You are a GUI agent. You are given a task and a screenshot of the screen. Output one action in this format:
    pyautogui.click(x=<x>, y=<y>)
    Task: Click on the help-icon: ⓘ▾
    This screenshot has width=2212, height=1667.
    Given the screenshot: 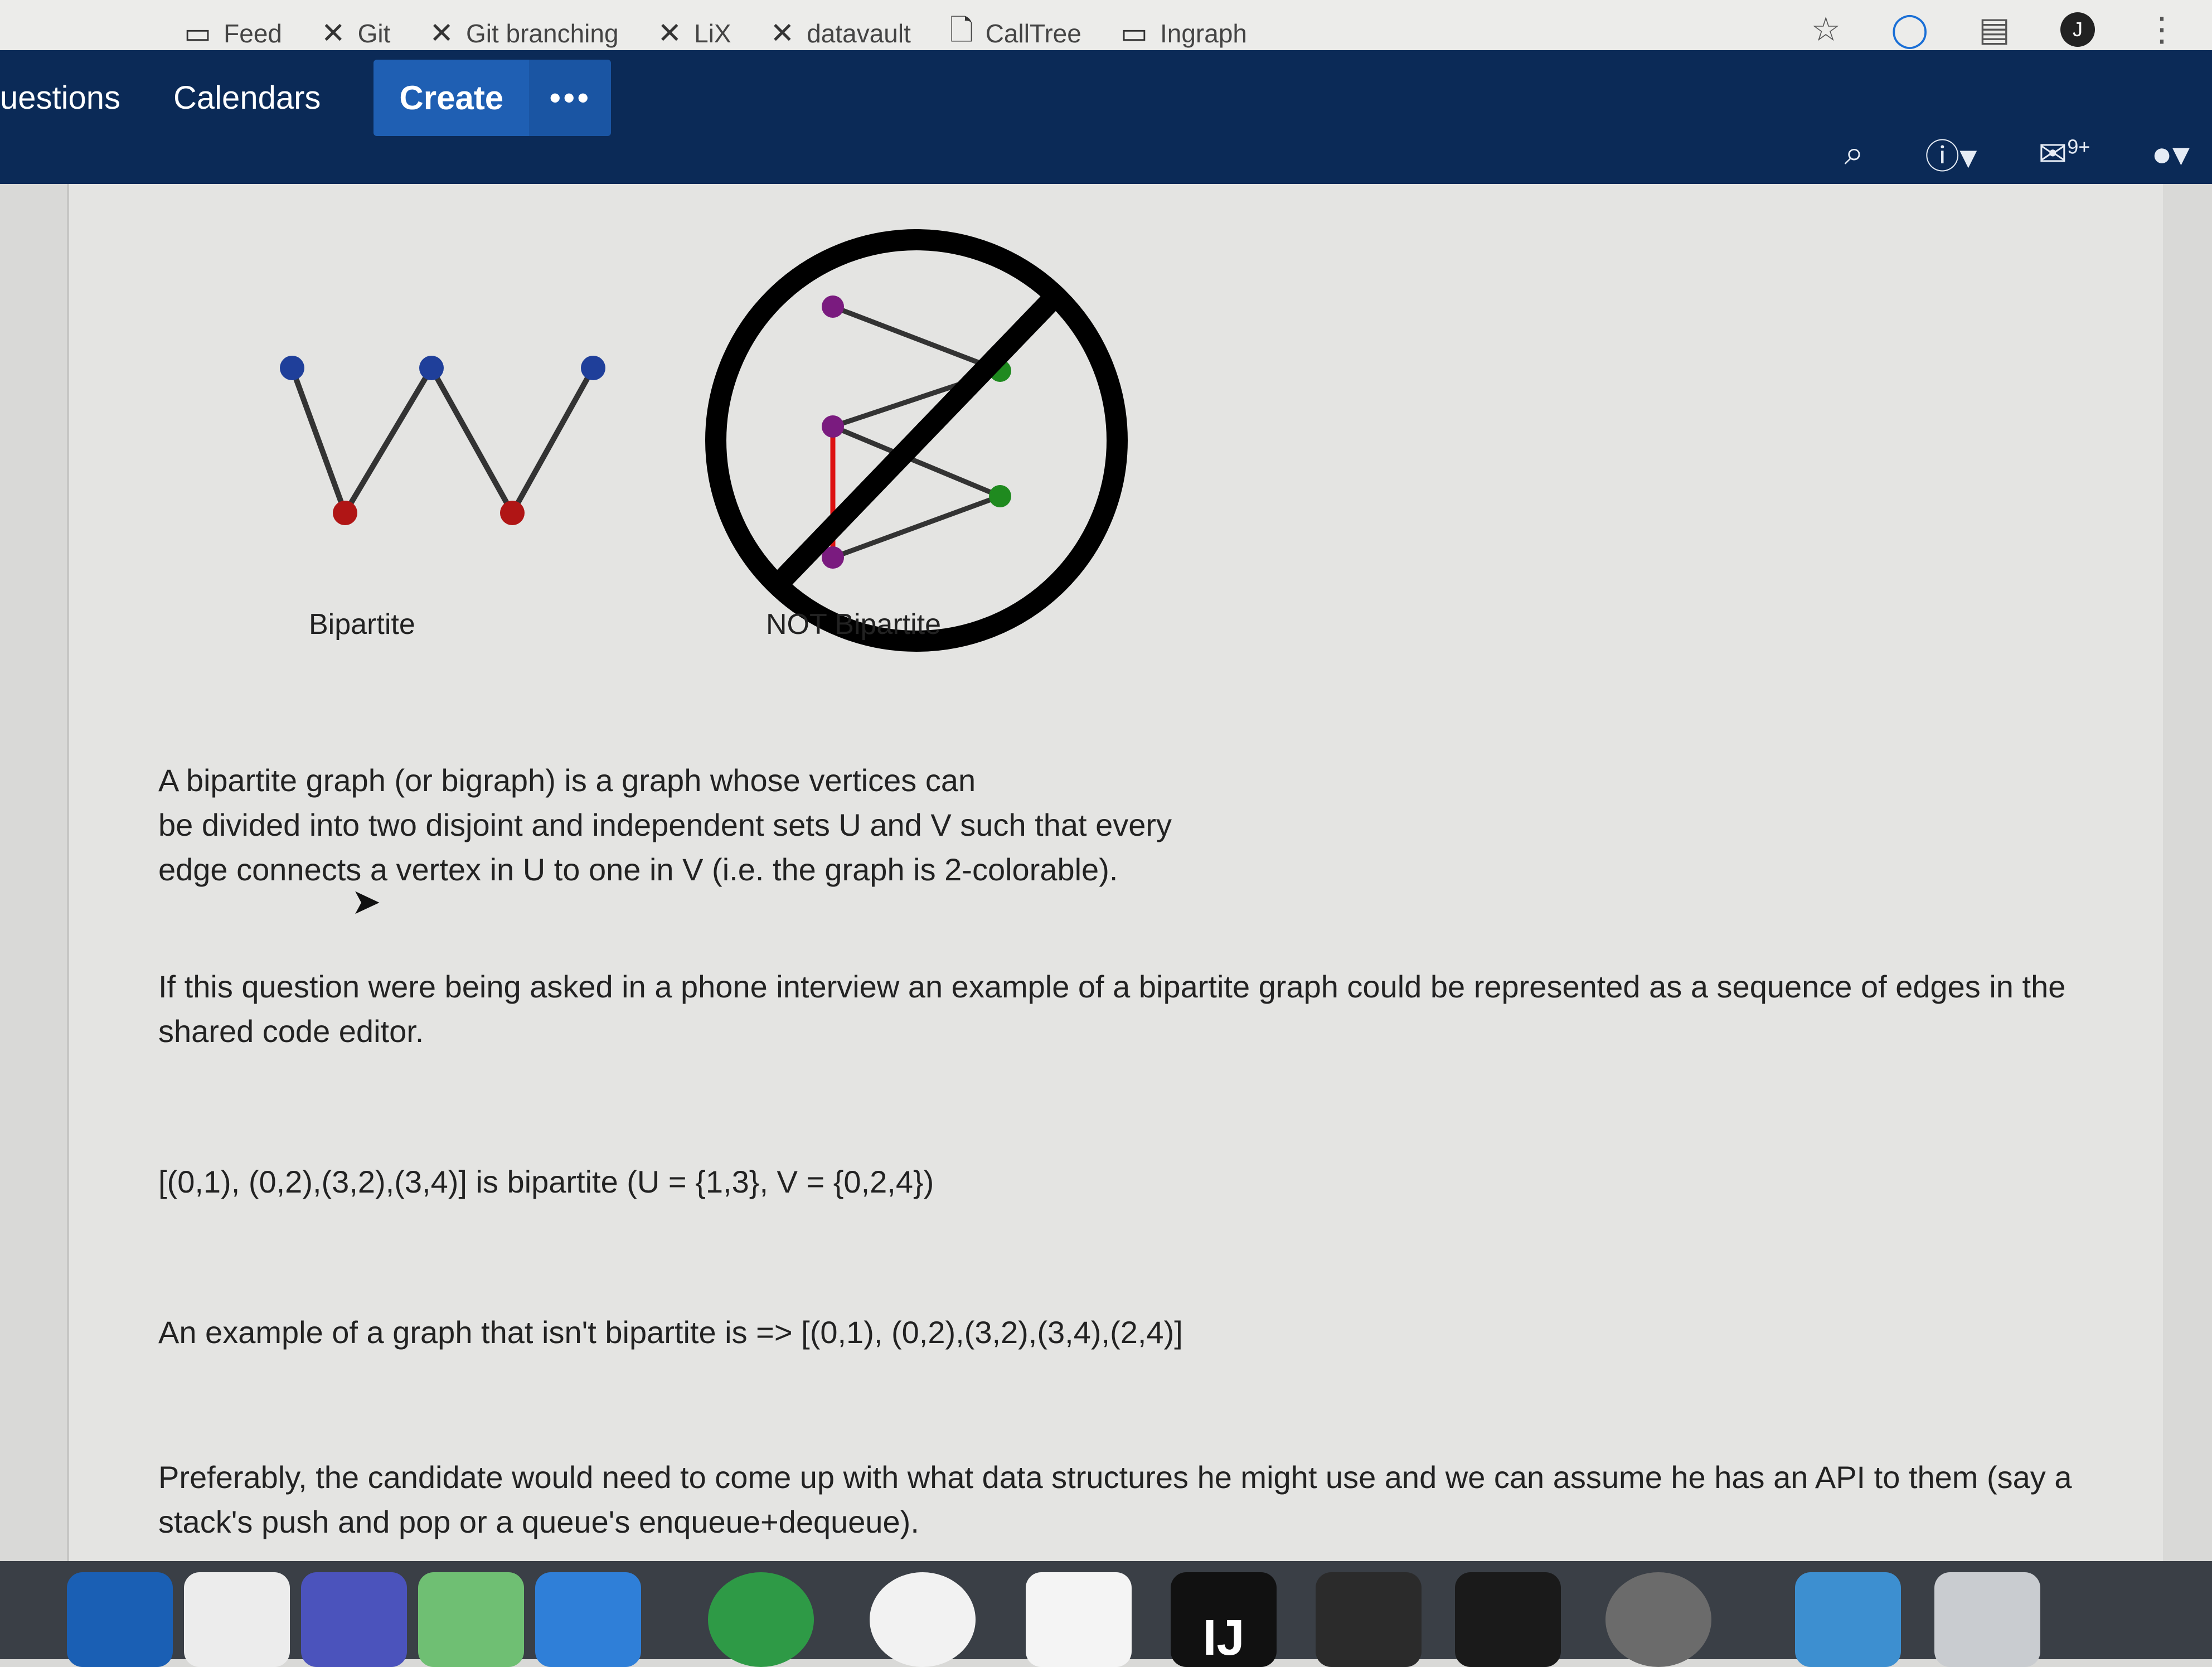 What is the action you would take?
    pyautogui.click(x=1951, y=153)
    